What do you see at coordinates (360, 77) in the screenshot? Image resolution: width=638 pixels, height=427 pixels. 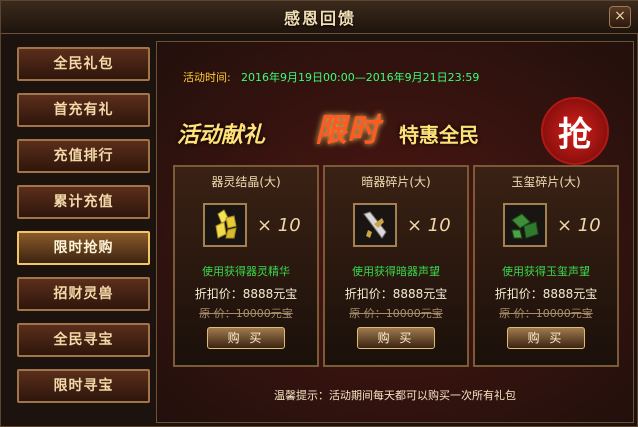 I see `time-value: 2016年9月19日00:00—2016年9月21日23:59` at bounding box center [360, 77].